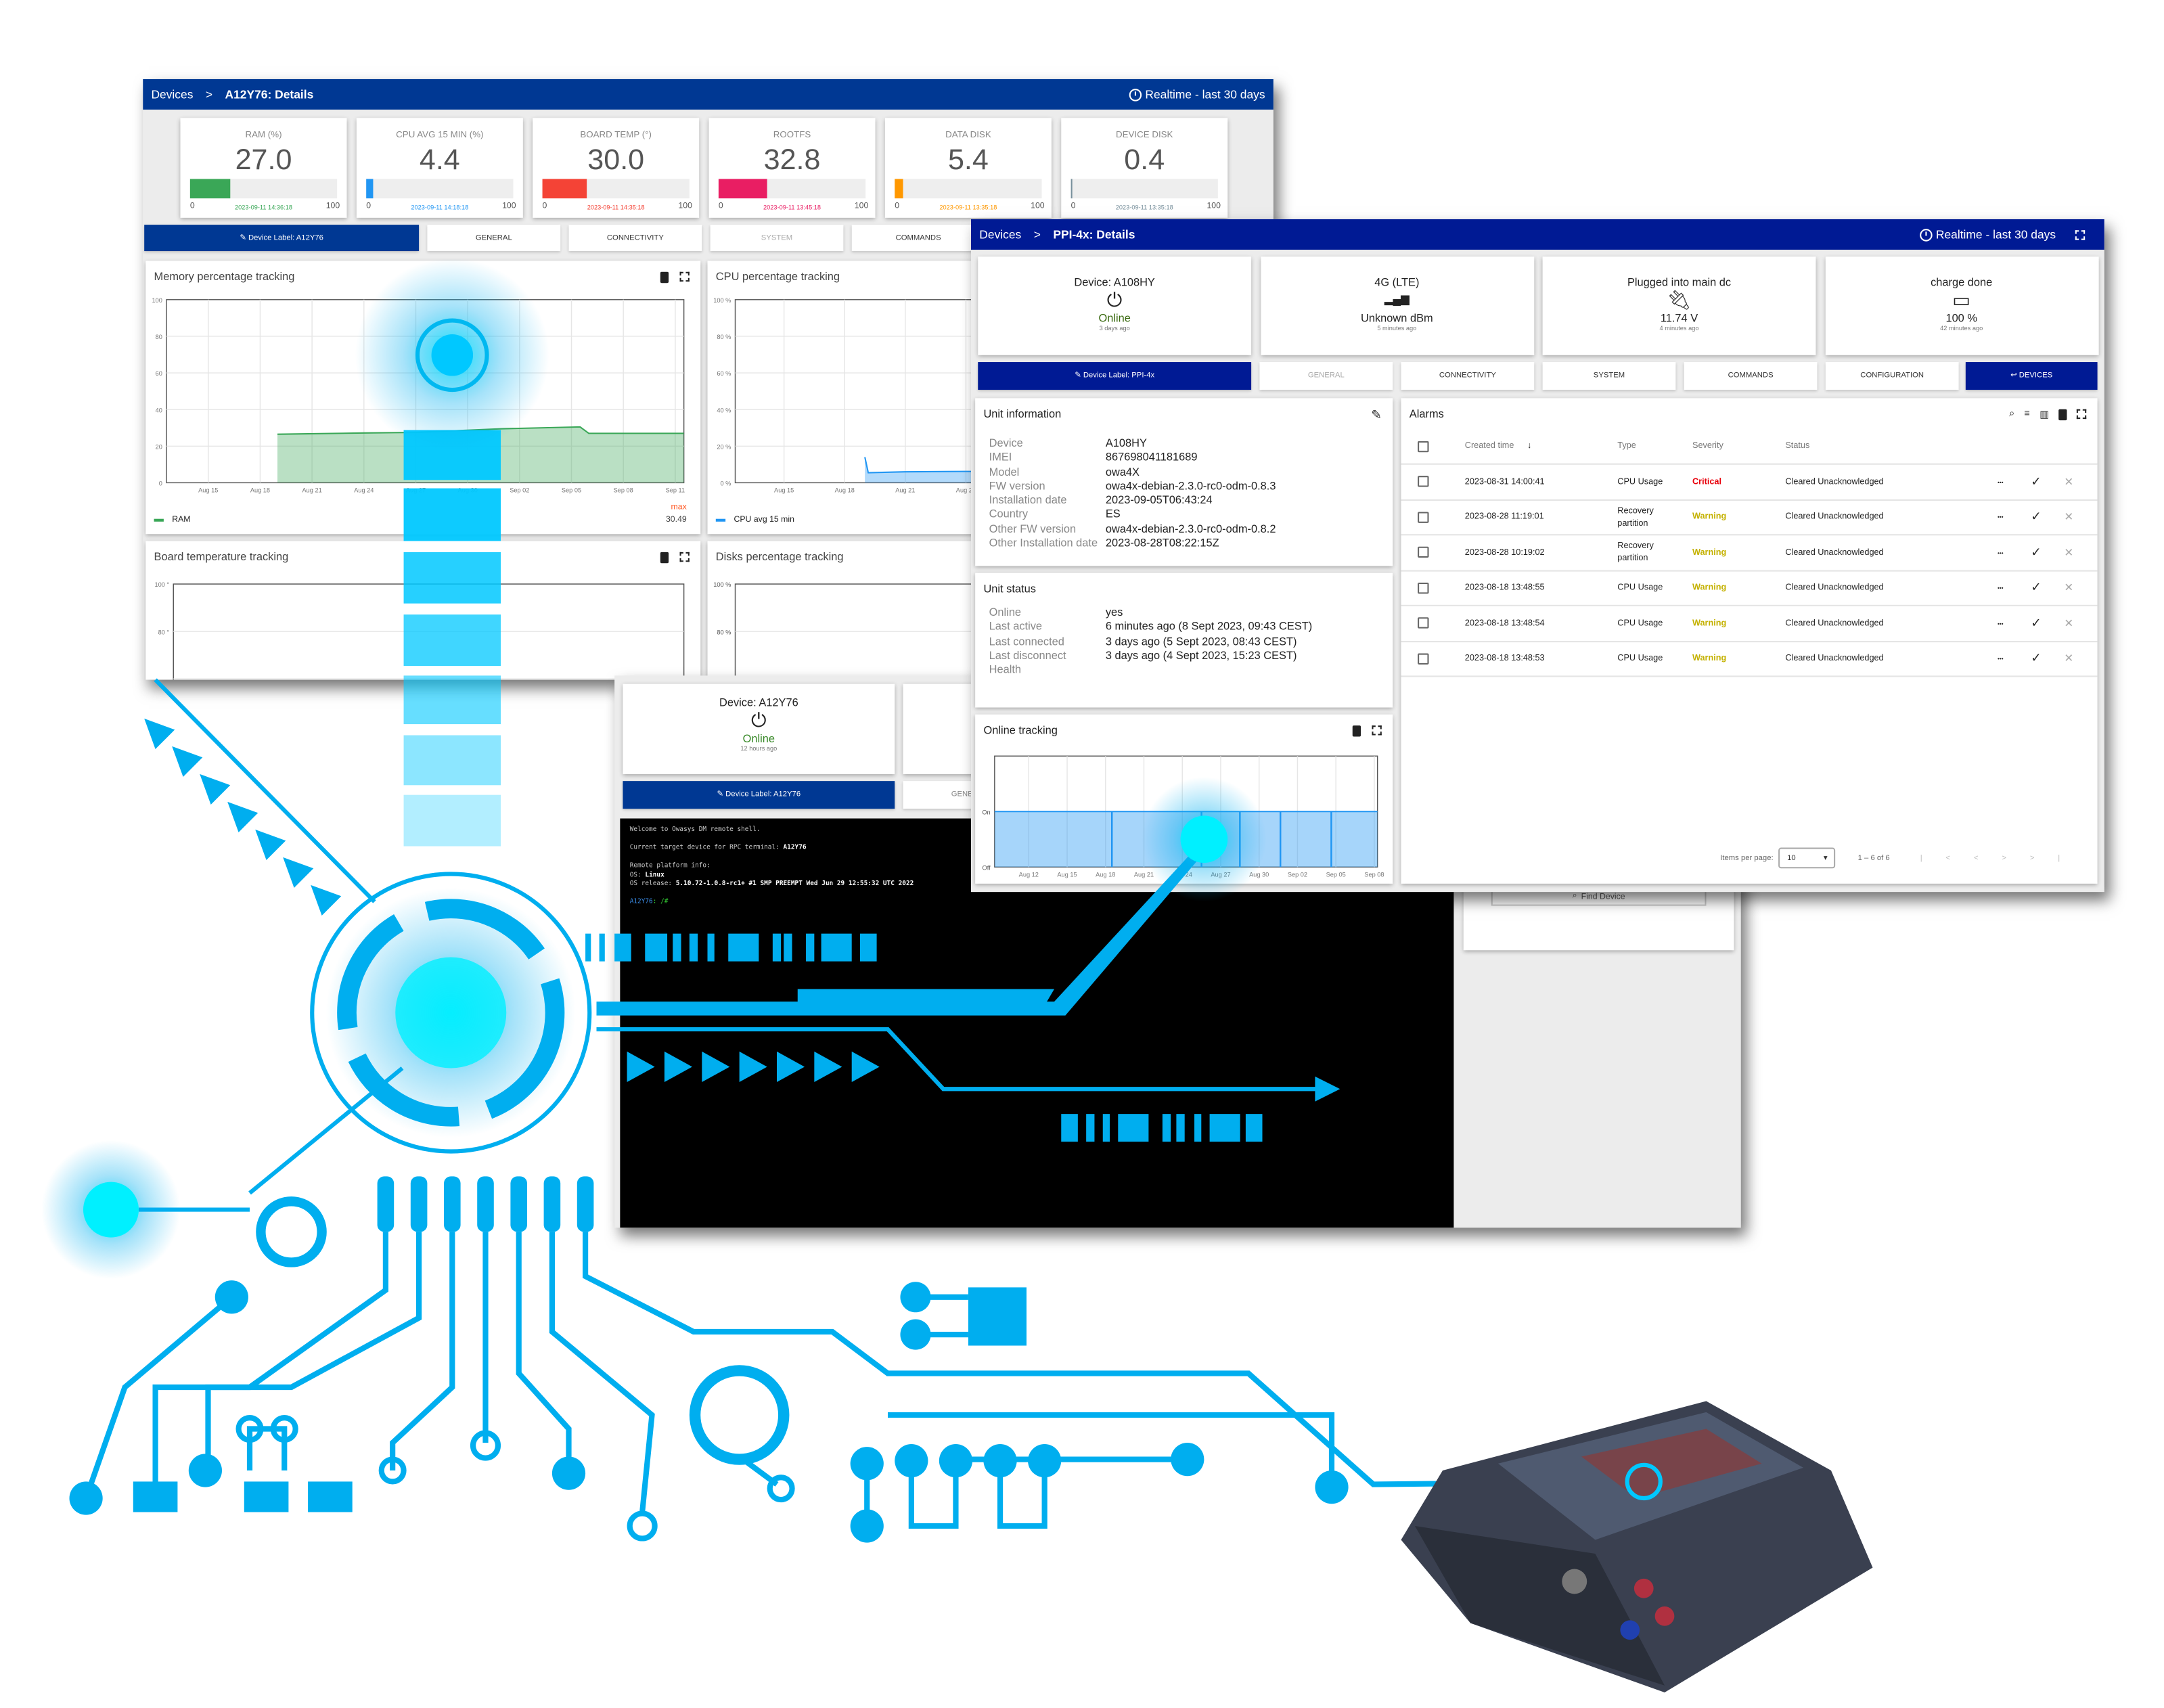 The image size is (2164, 1708). I want to click on paginator: Items per page: 10 ▾ 1 – 6 of 6 |<<>>|, so click(1901, 858).